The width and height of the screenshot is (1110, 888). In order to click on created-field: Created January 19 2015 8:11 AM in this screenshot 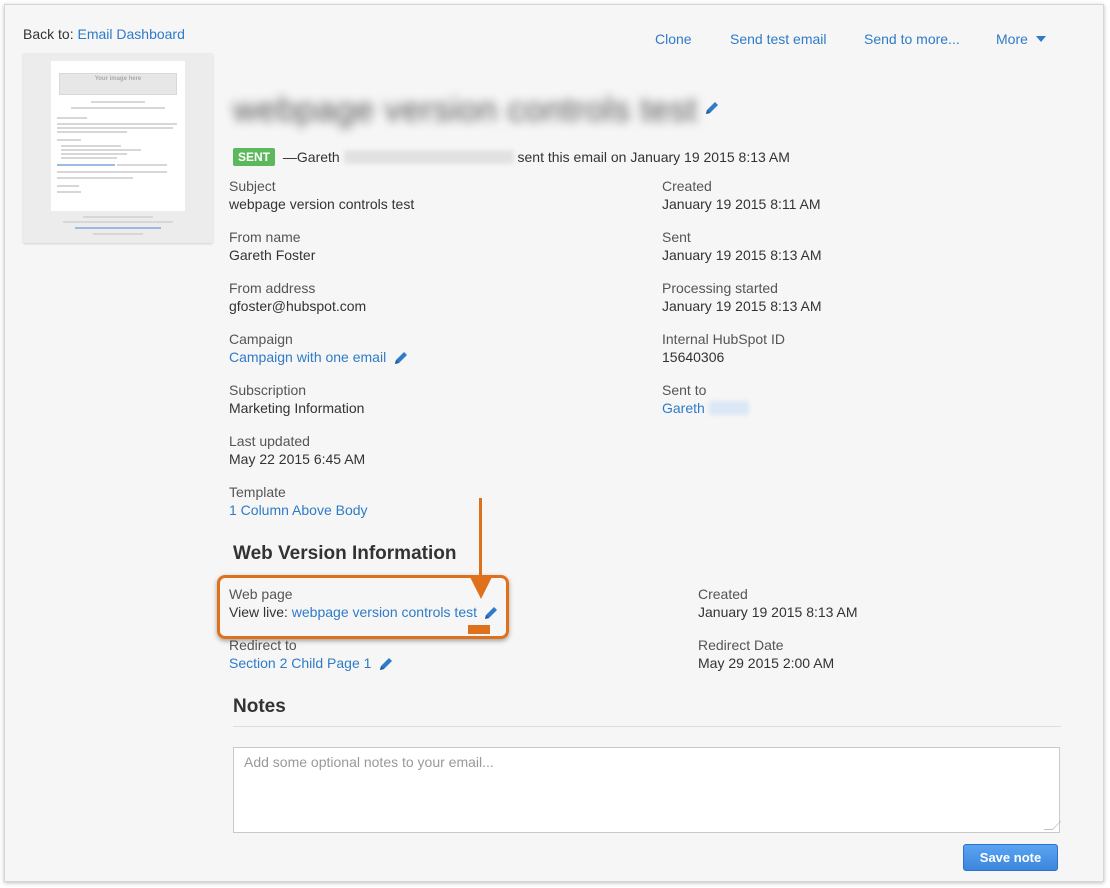, I will do `click(741, 195)`.